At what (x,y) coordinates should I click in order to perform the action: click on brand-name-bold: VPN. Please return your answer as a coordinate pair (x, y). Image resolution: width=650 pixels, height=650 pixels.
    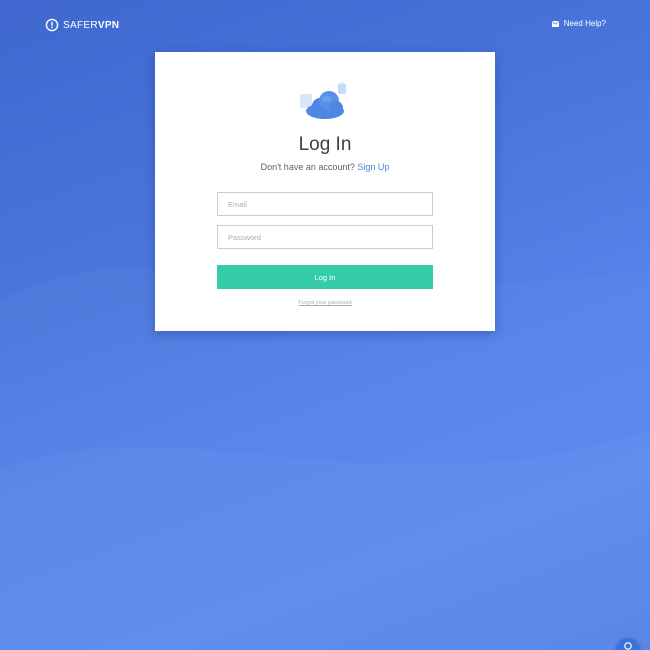
    Looking at the image, I should click on (108, 25).